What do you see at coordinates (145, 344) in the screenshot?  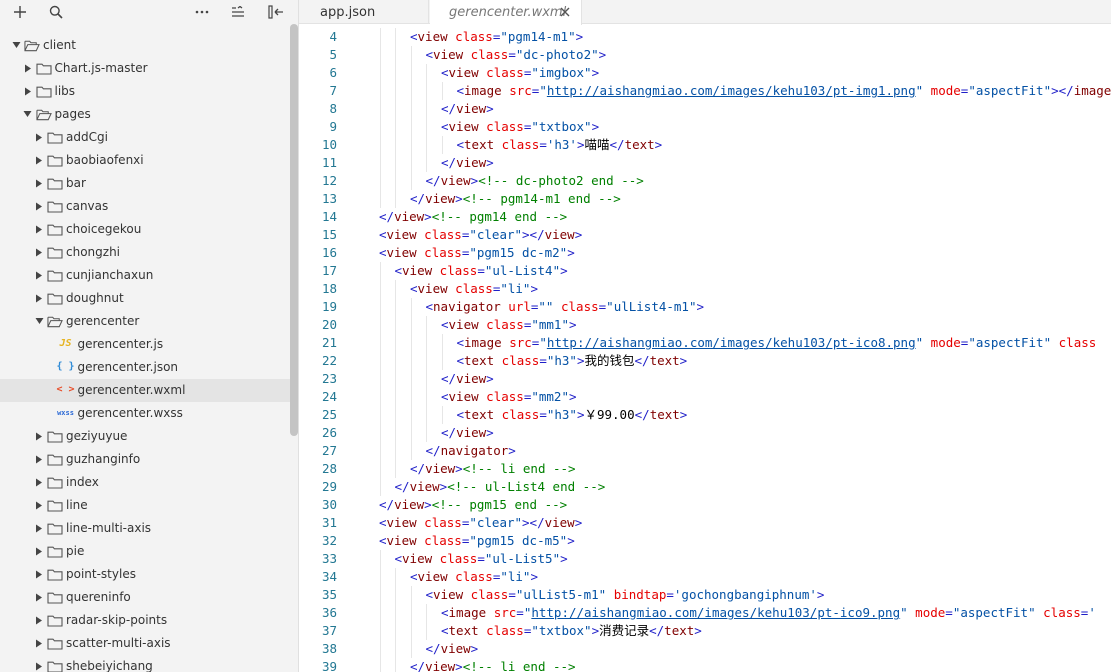 I see `tree-file: JS gerencenter.js` at bounding box center [145, 344].